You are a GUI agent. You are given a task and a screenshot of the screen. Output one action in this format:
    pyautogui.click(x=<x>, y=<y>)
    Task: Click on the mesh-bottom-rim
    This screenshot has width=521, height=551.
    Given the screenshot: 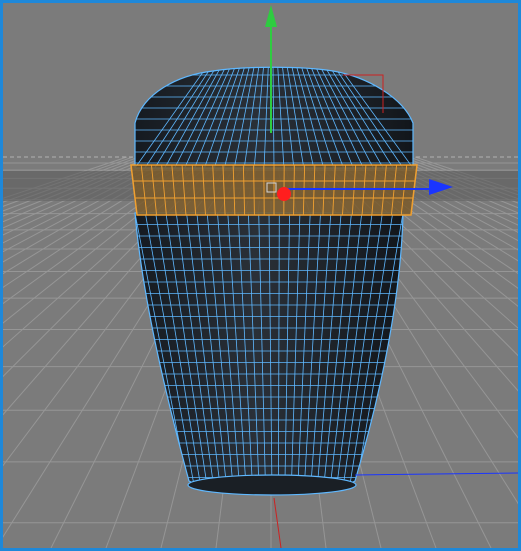 What is the action you would take?
    pyautogui.click(x=272, y=485)
    